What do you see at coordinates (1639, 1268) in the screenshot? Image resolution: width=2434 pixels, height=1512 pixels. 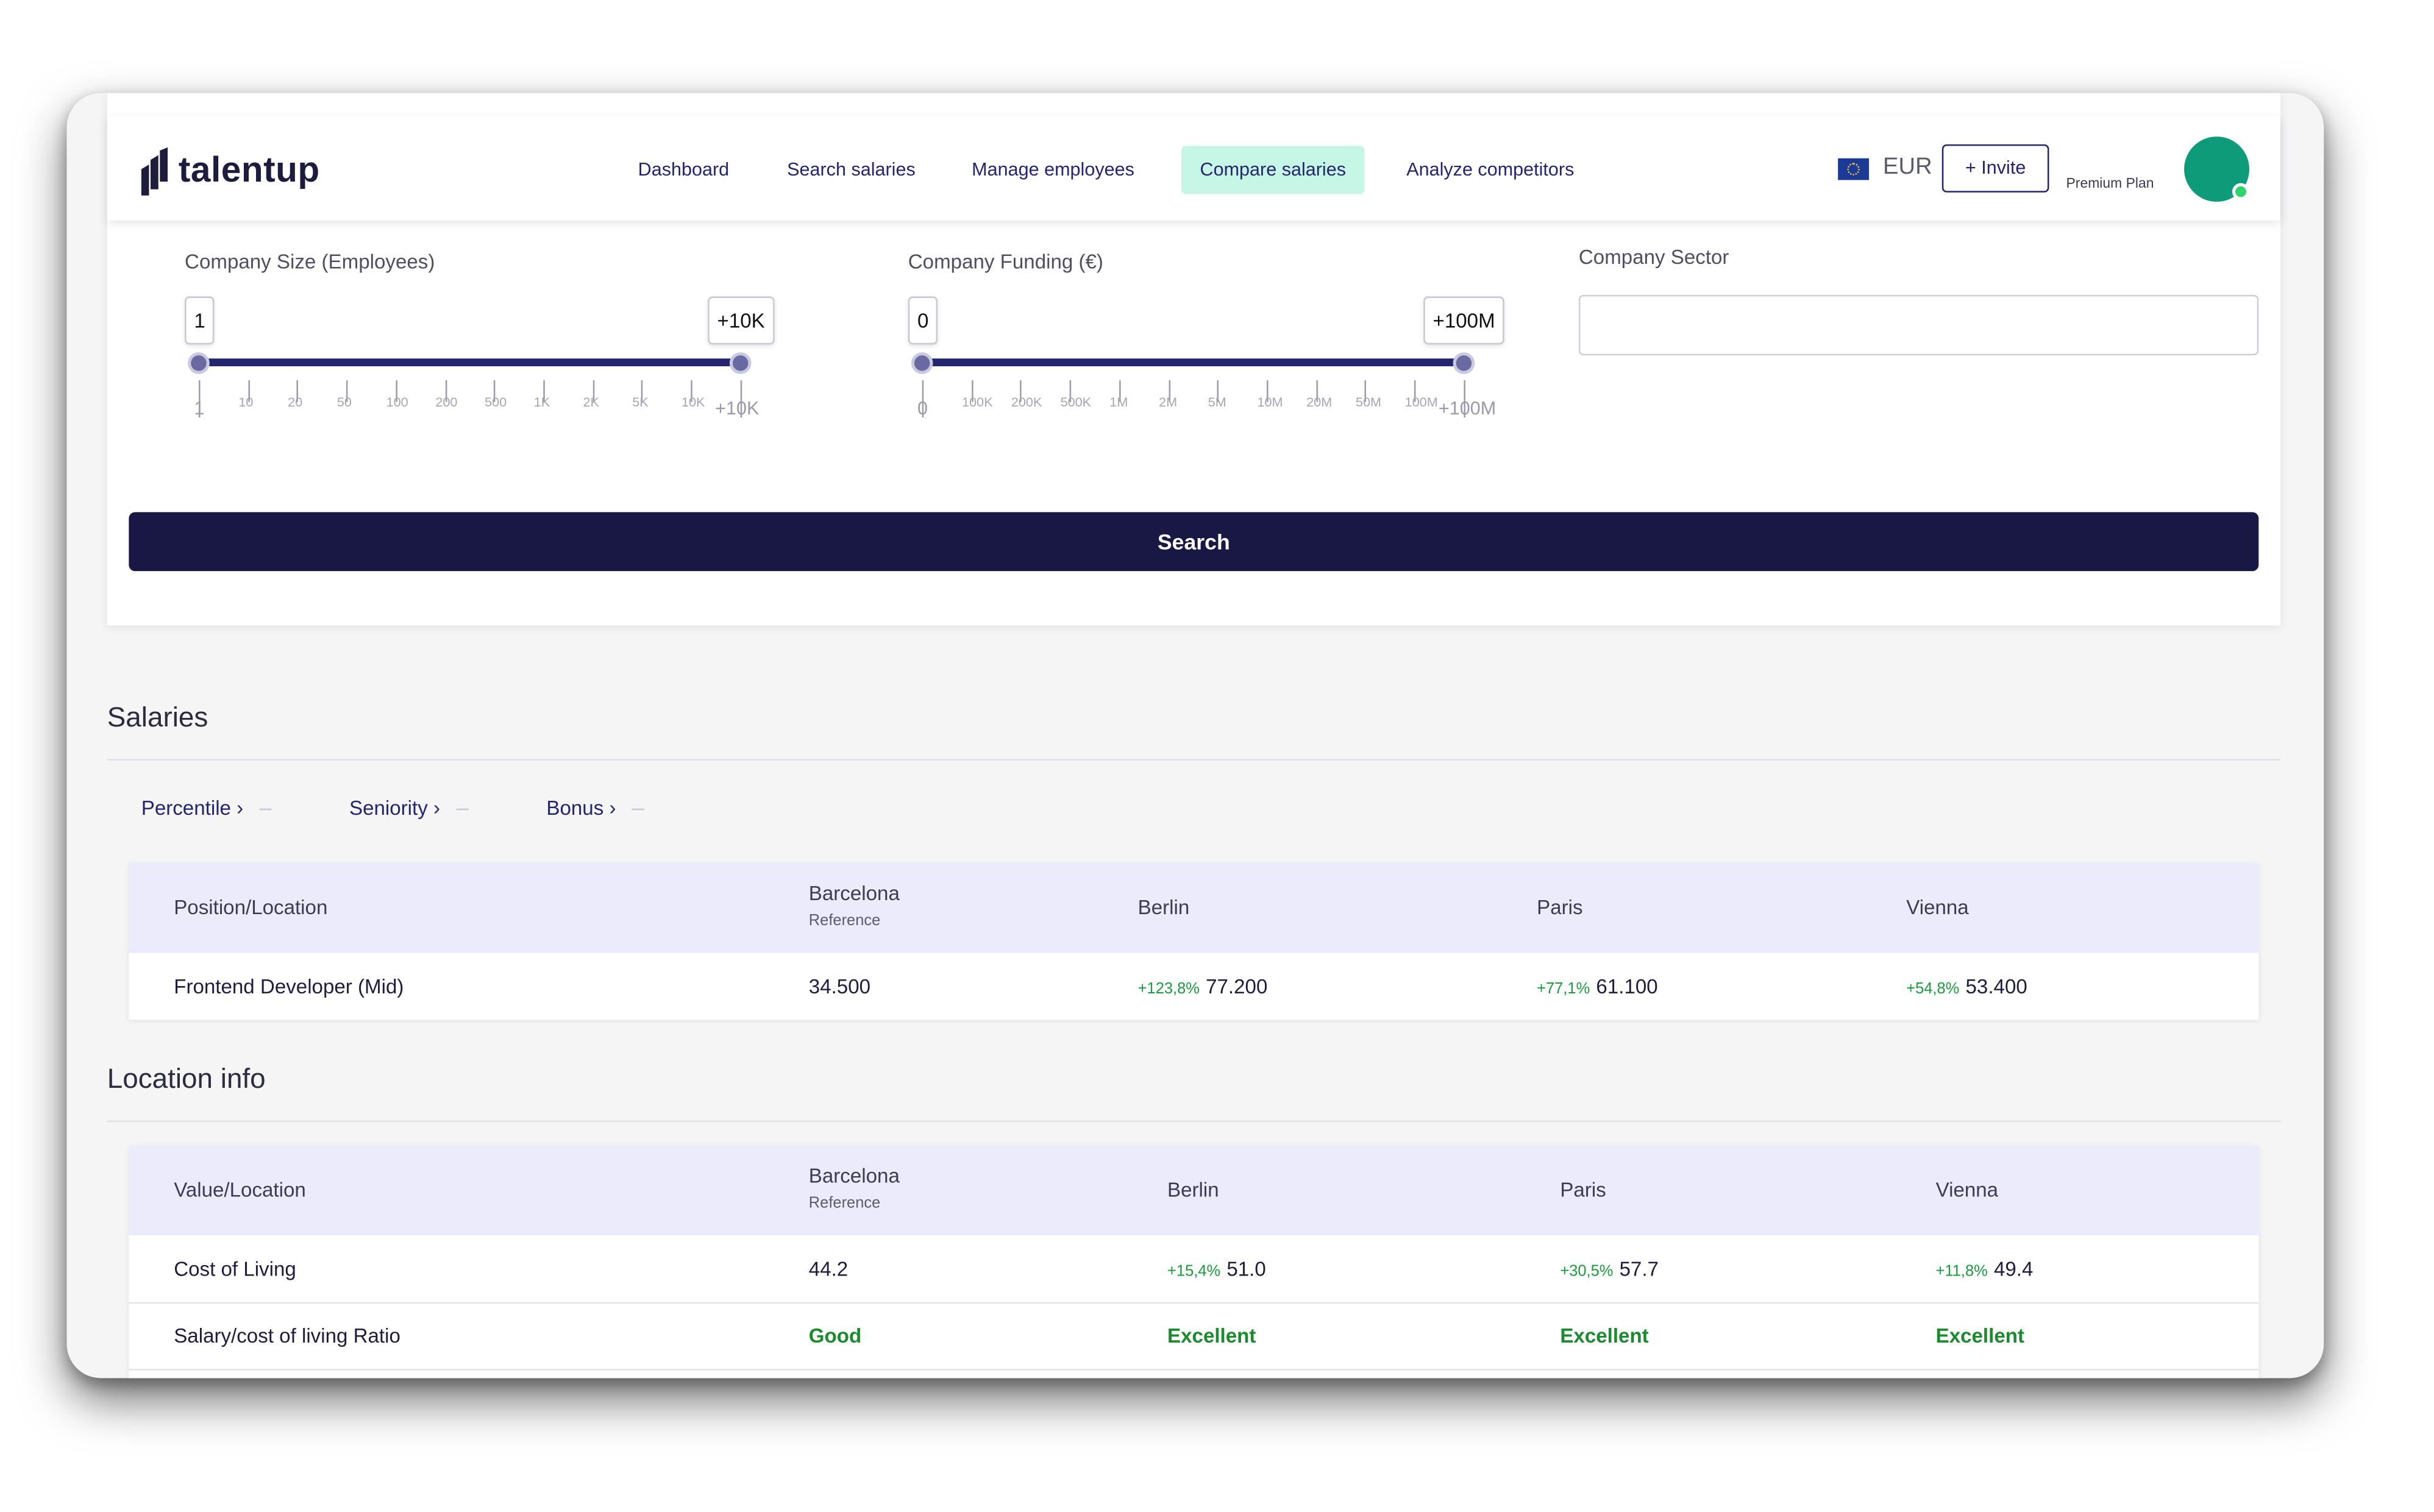 I see `value-paris: 57.7` at bounding box center [1639, 1268].